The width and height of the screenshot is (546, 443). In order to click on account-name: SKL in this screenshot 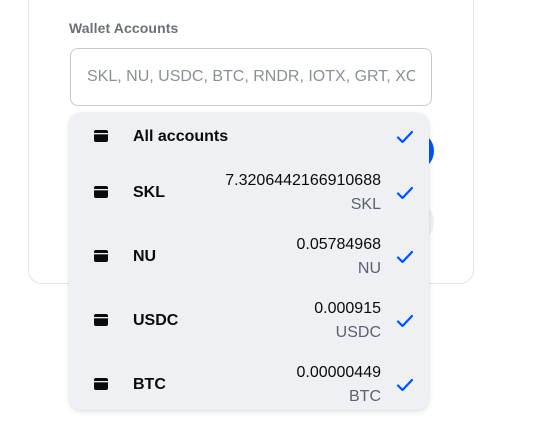, I will do `click(149, 192)`.